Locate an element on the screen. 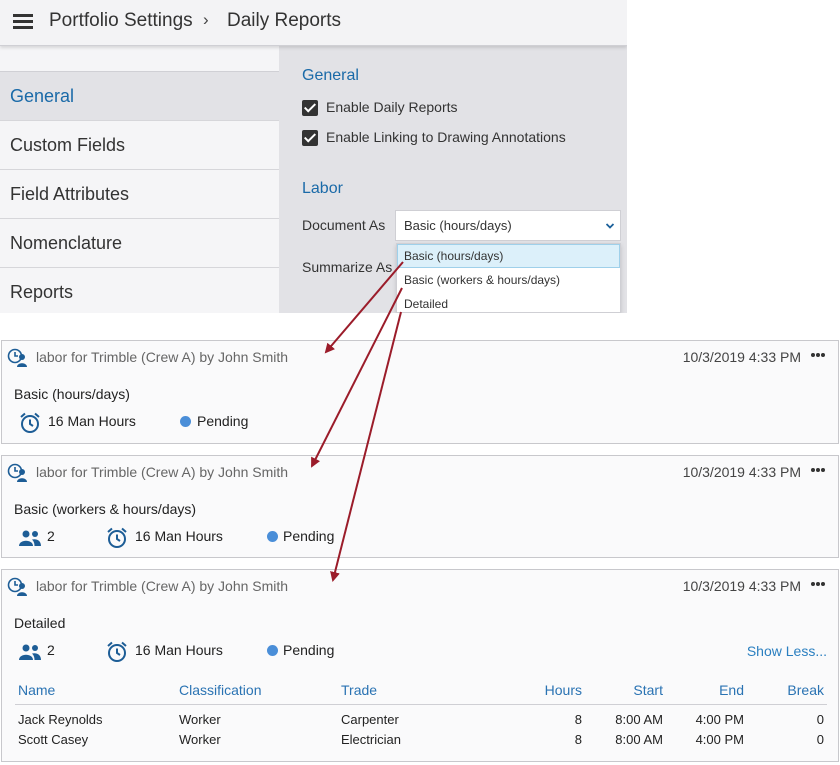  chevron-down-icon is located at coordinates (610, 226).